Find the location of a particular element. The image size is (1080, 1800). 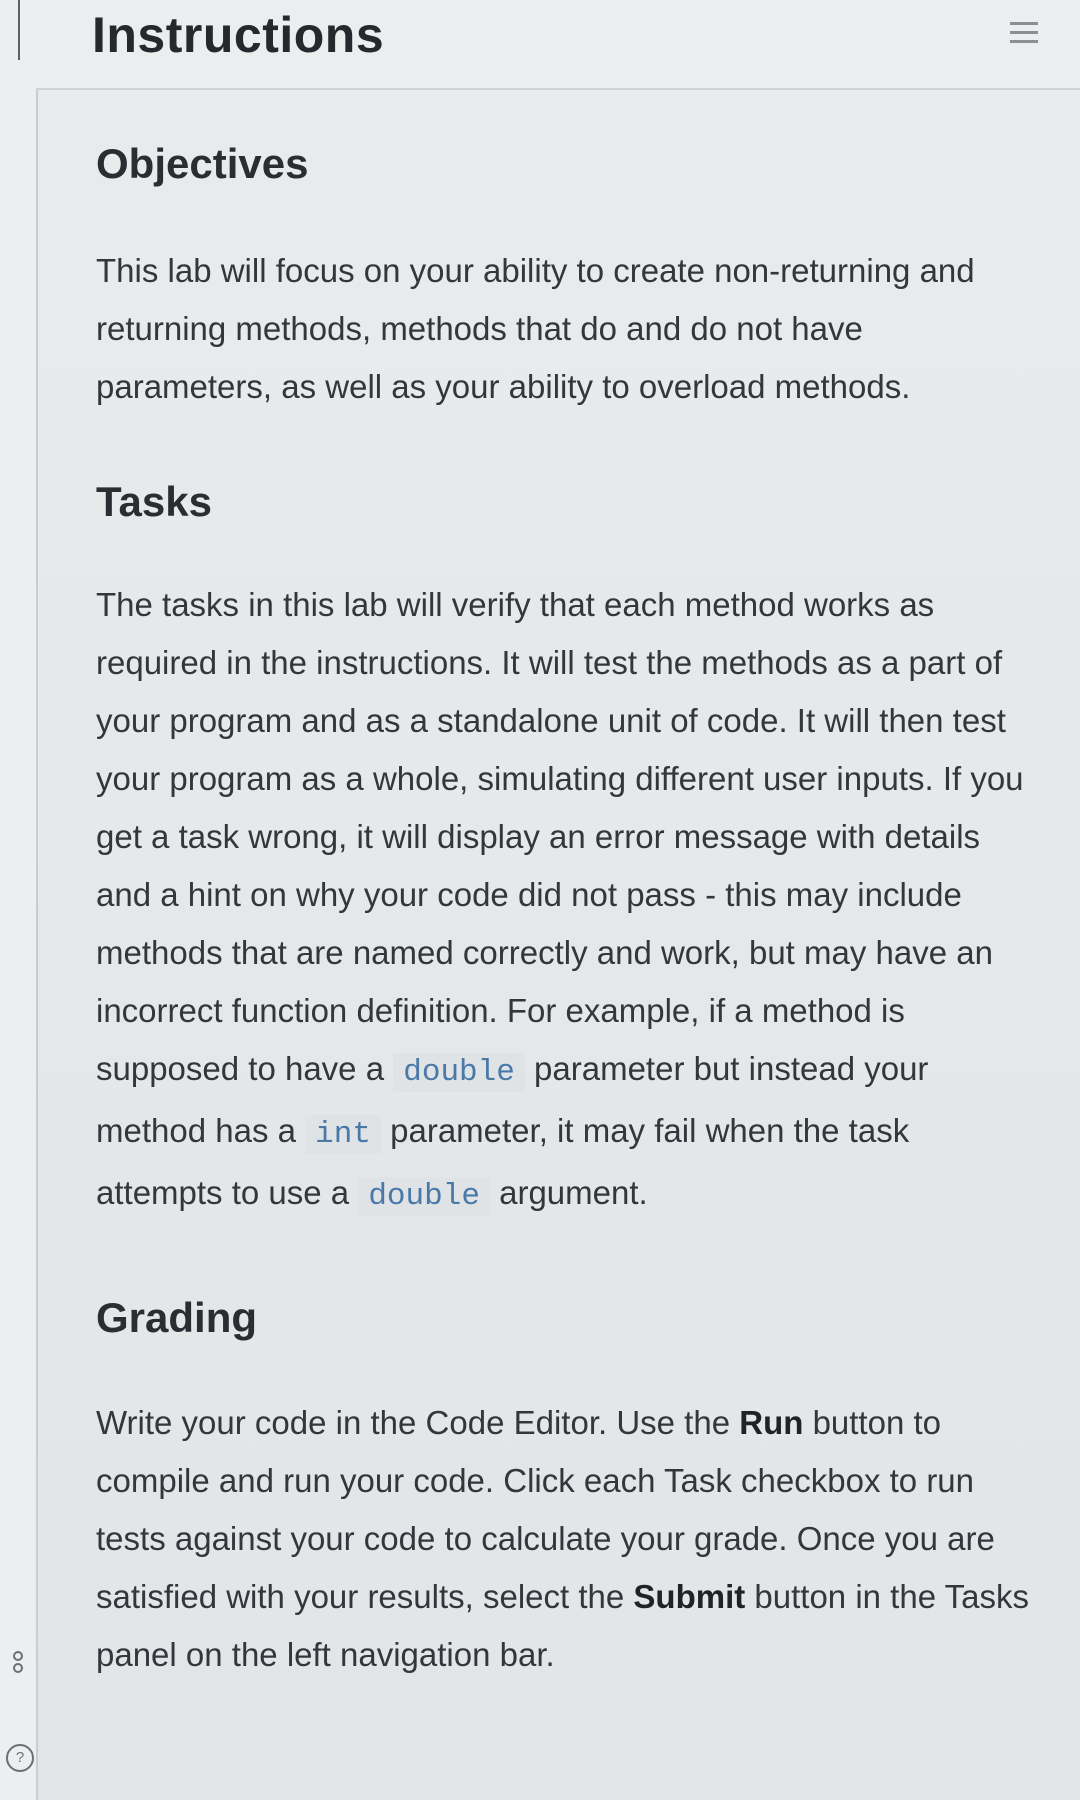

tasks-text-part-4: argument. is located at coordinates (573, 1192).